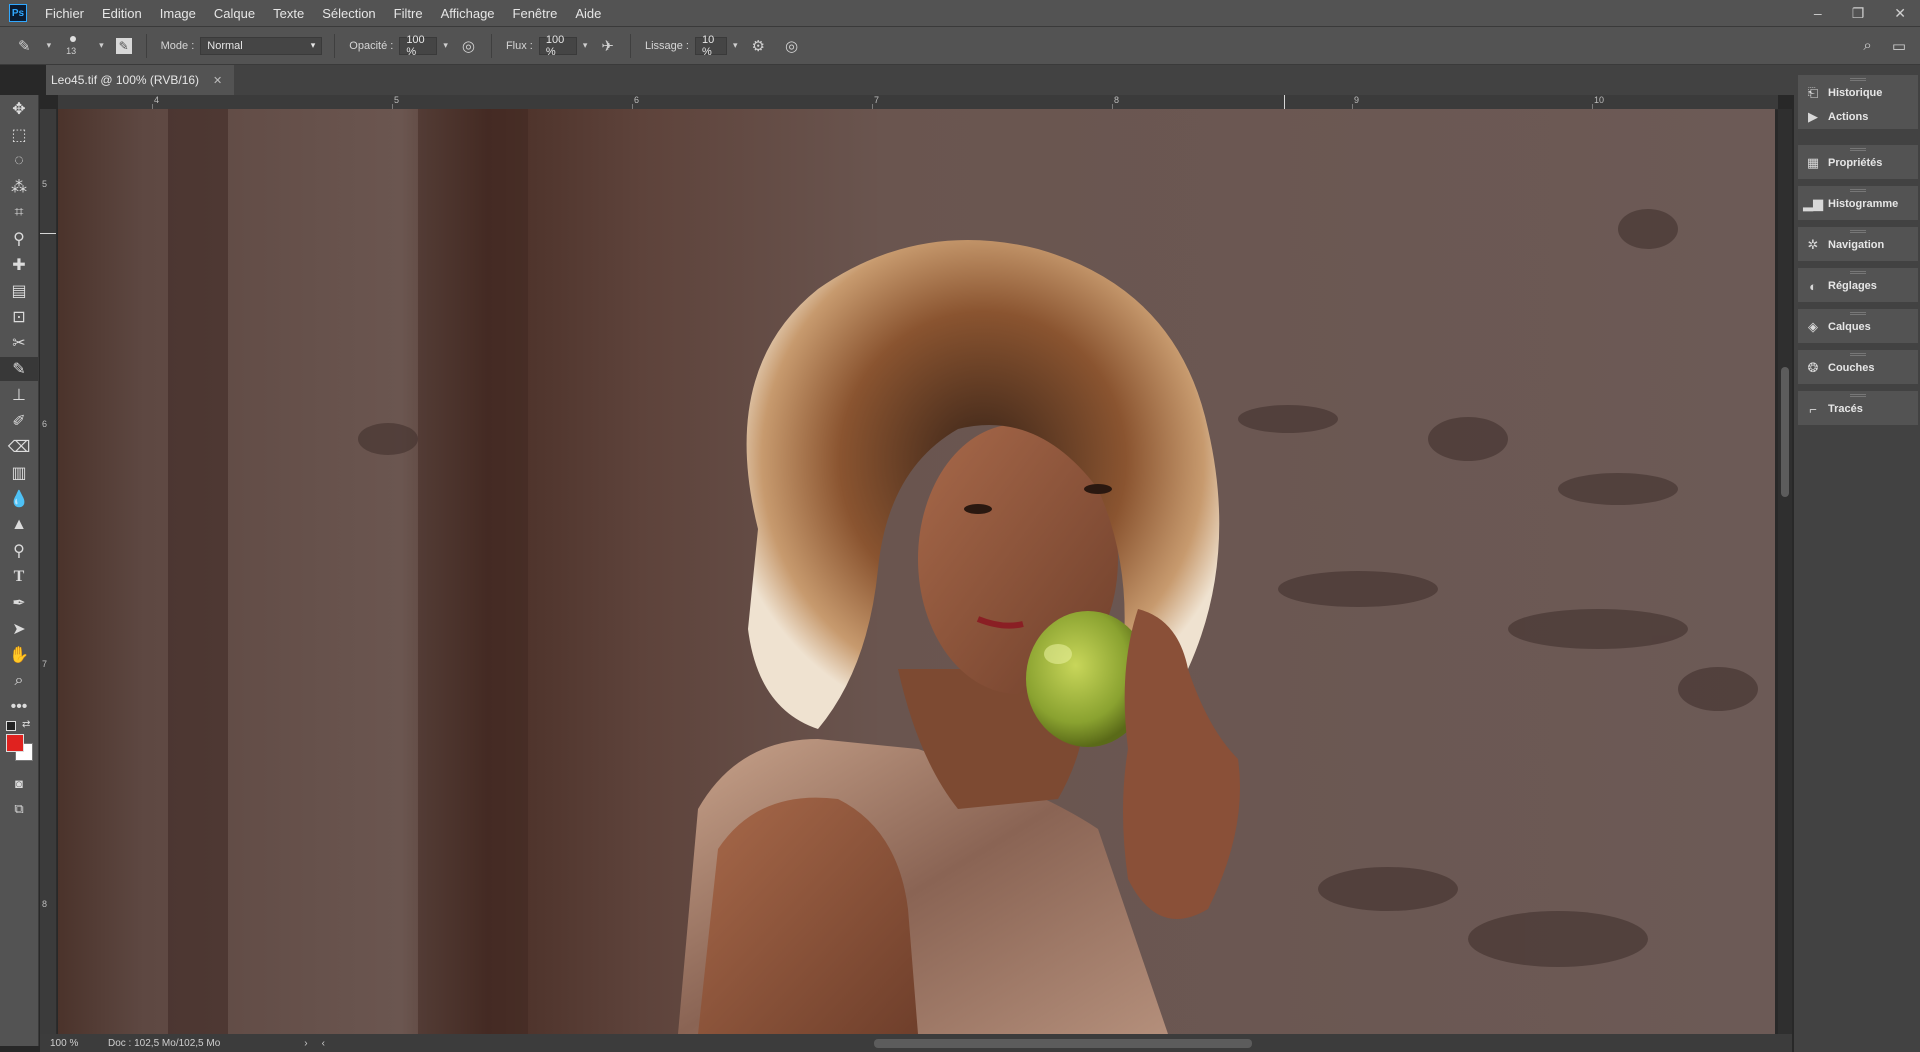  What do you see at coordinates (122, 13) in the screenshot?
I see `menu-edition: Edition` at bounding box center [122, 13].